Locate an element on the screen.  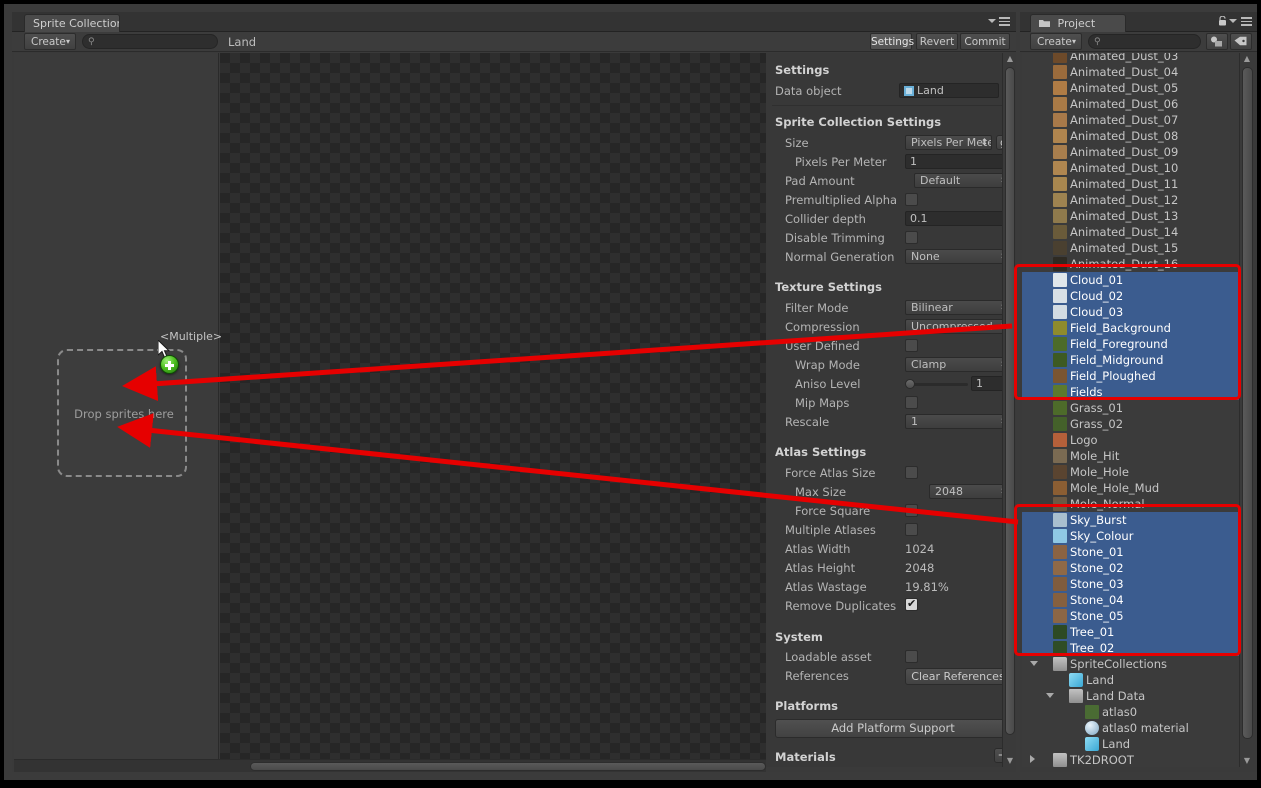
filter-by-label-button is located at coordinates (1241, 41).